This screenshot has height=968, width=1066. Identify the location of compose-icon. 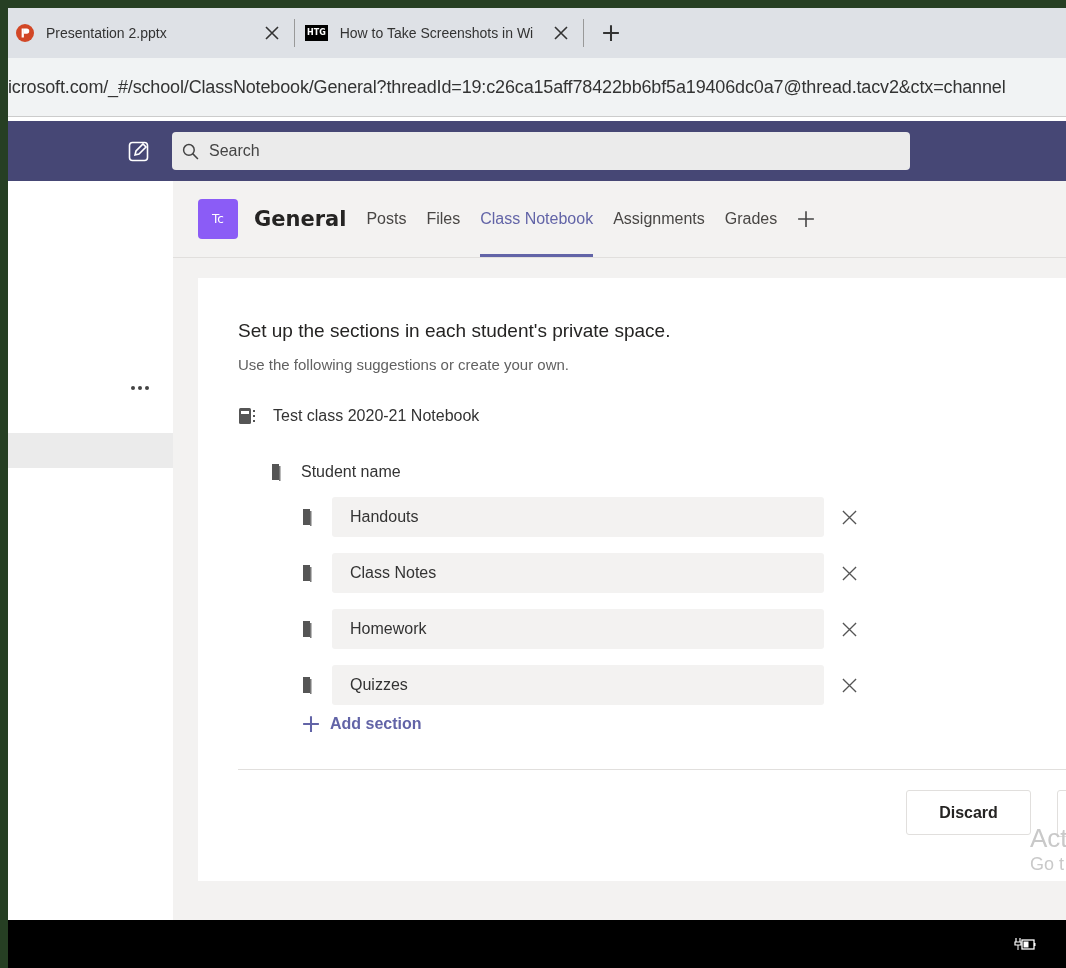
(139, 151).